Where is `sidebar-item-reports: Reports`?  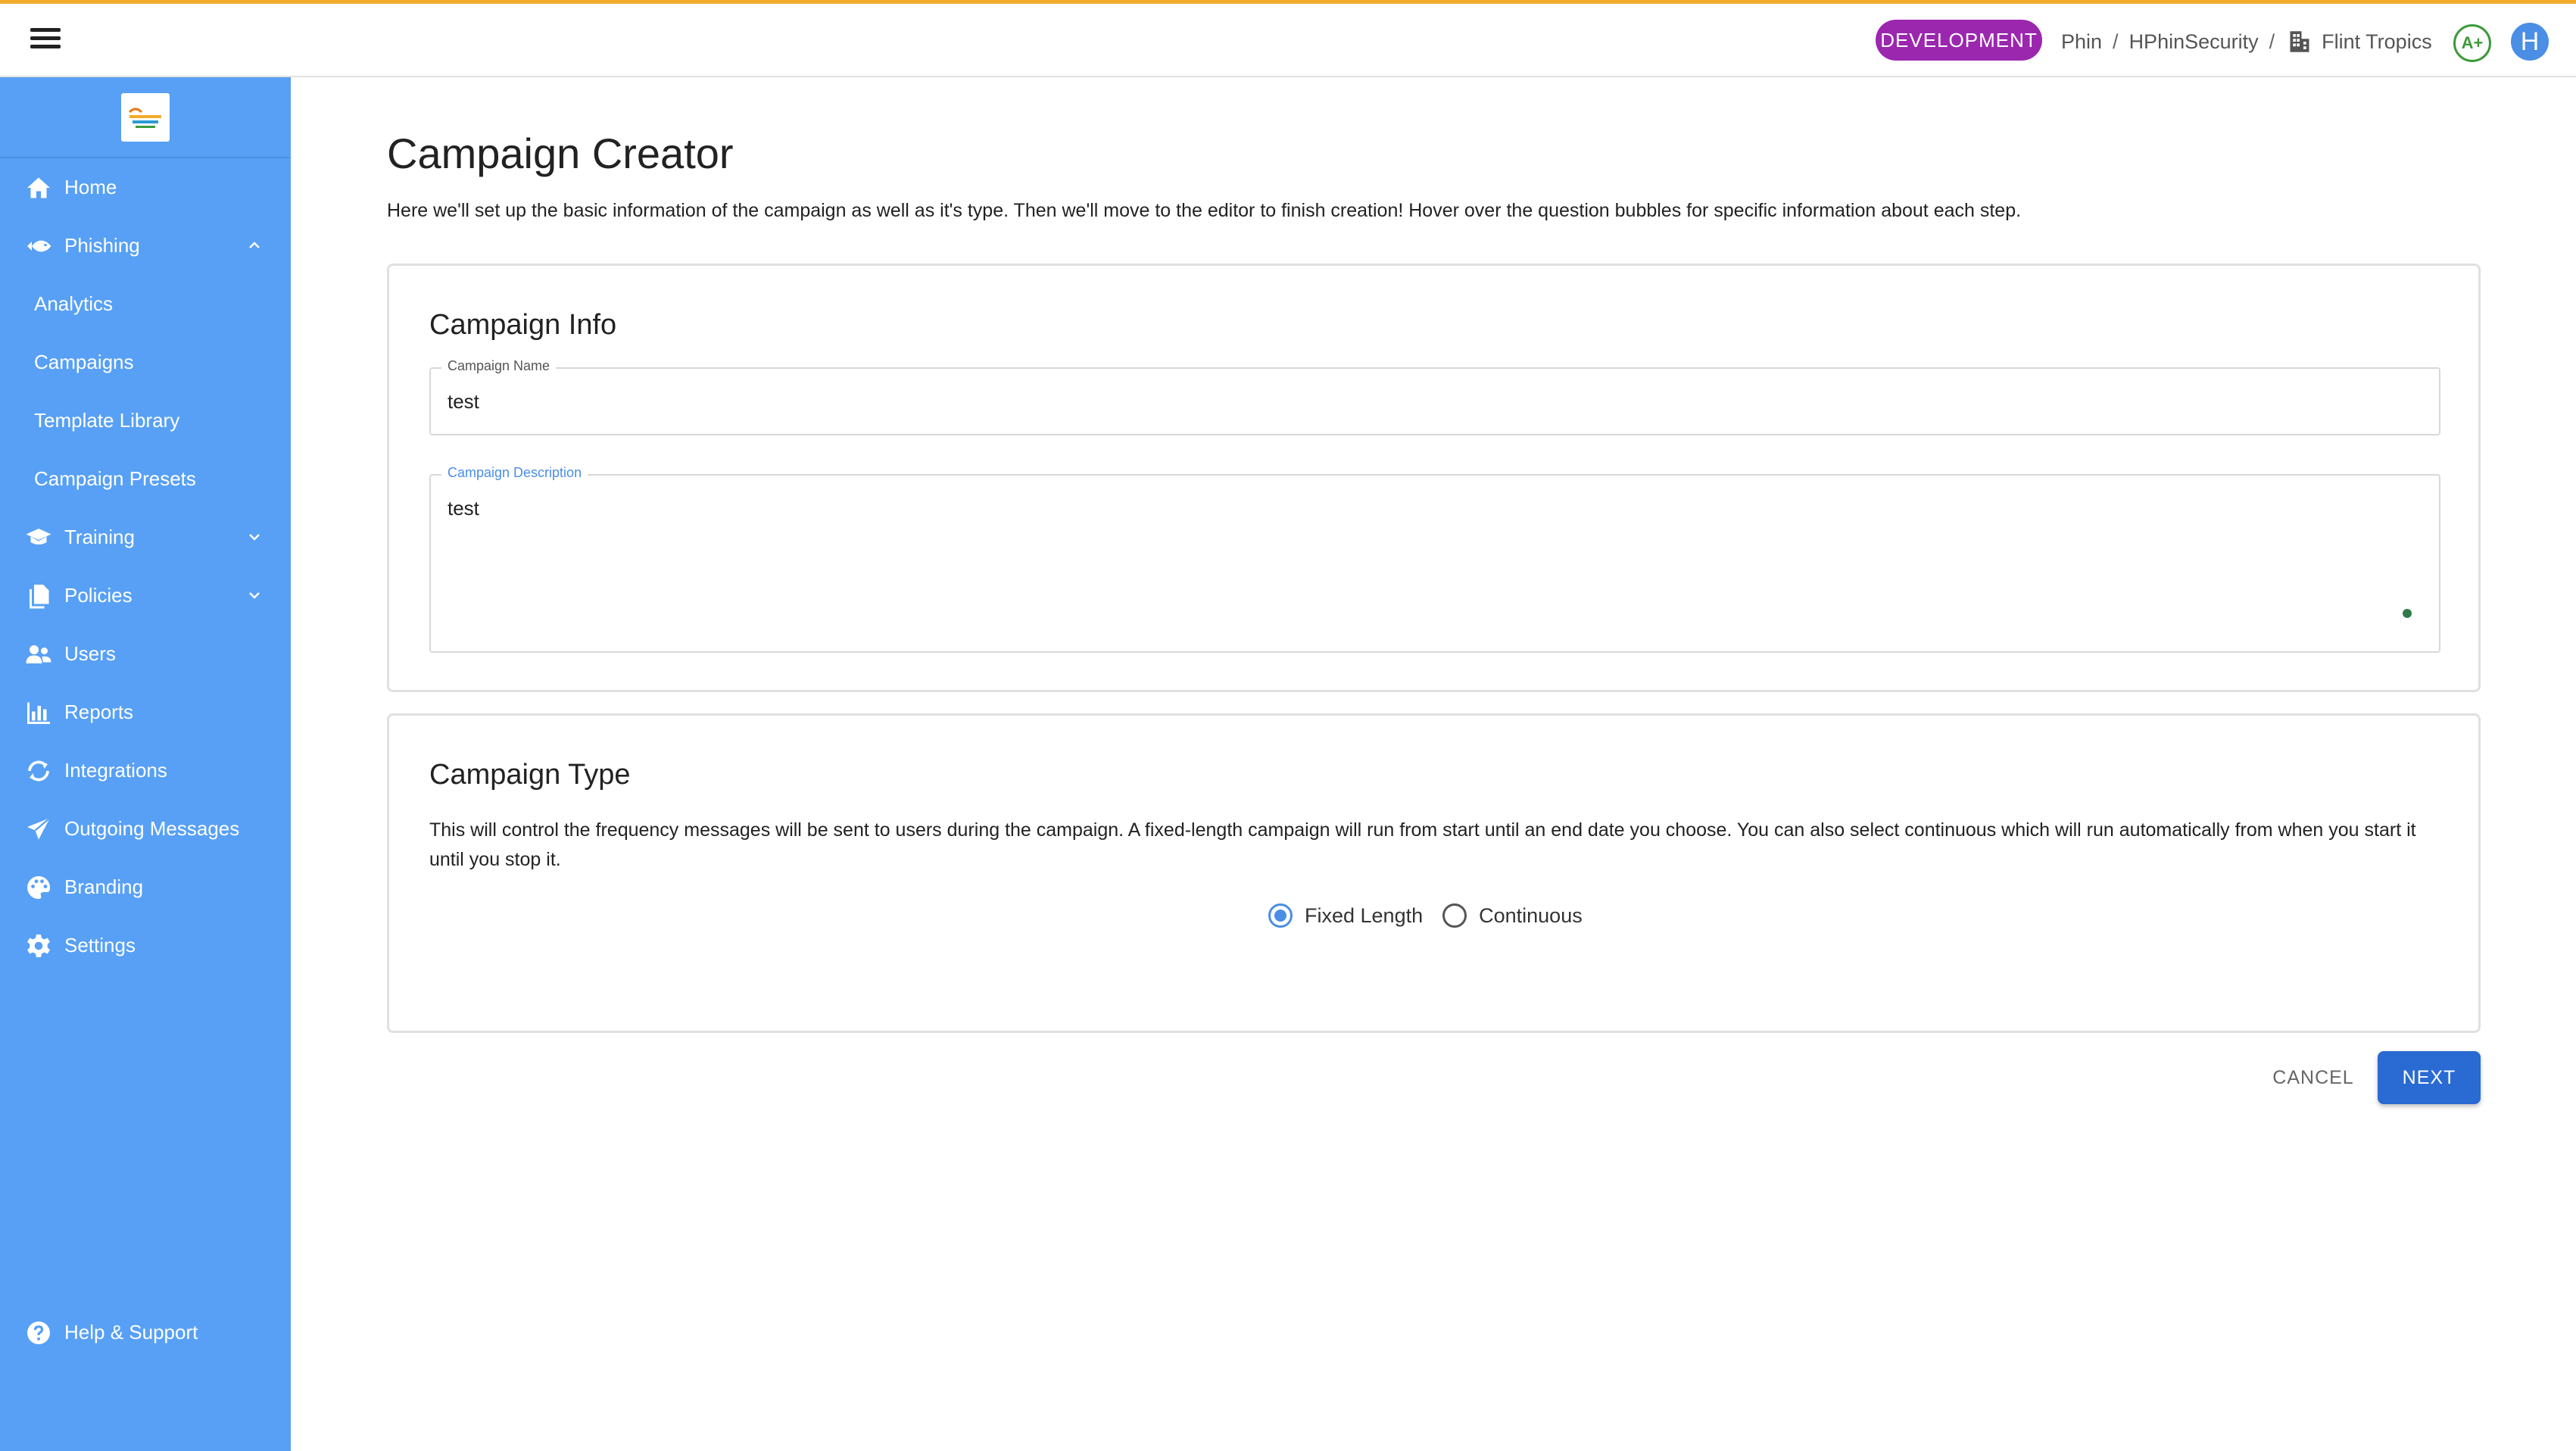 sidebar-item-reports: Reports is located at coordinates (145, 712).